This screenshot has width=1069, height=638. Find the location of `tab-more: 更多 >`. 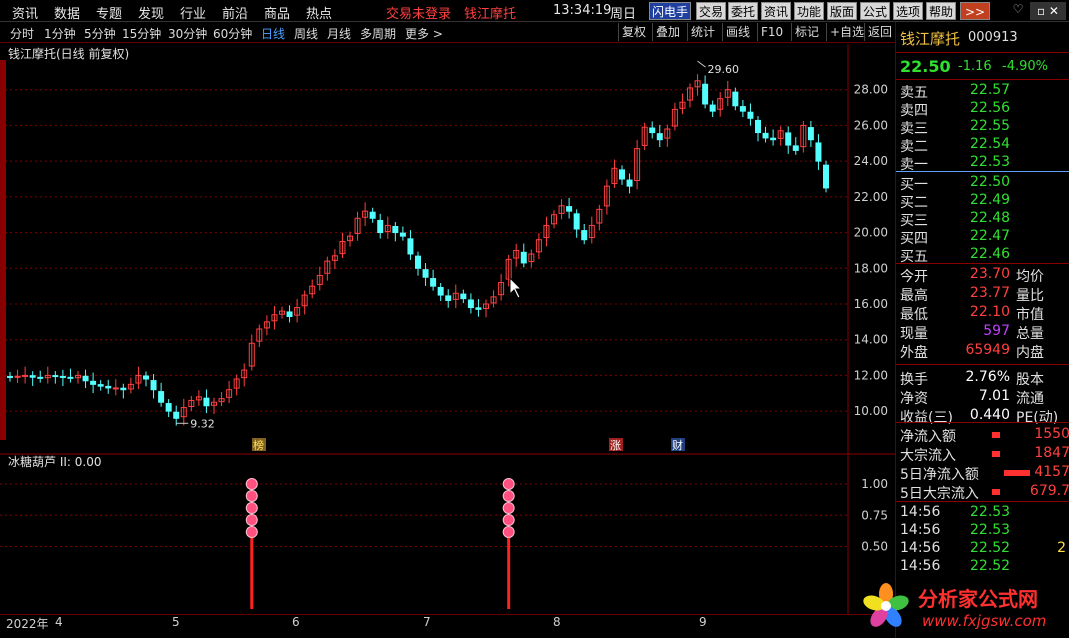

tab-more: 更多 > is located at coordinates (424, 33).